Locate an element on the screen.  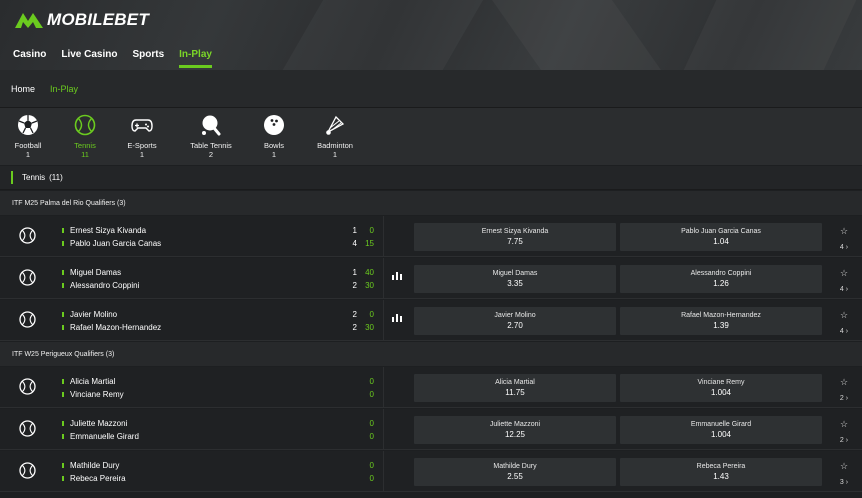
header-pattern is located at coordinates (766, 35).